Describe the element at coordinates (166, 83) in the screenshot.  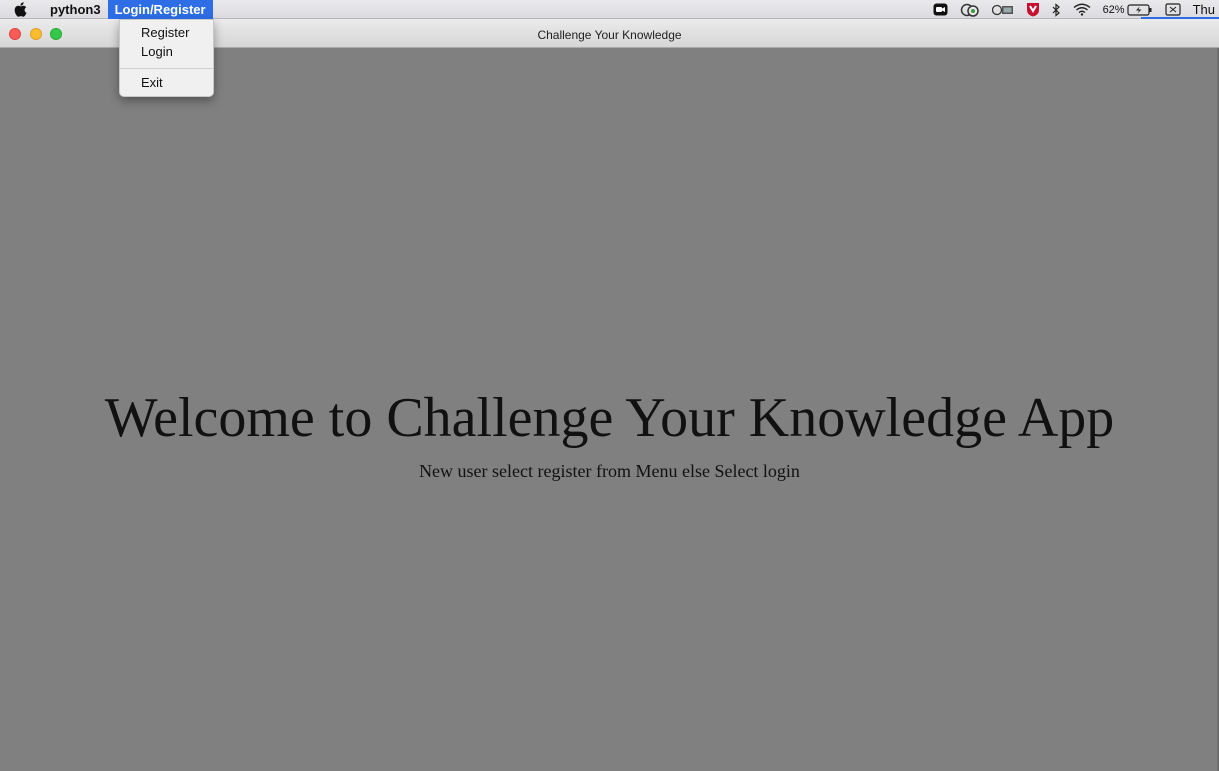
I see `menu-item-exit: Exit` at that location.